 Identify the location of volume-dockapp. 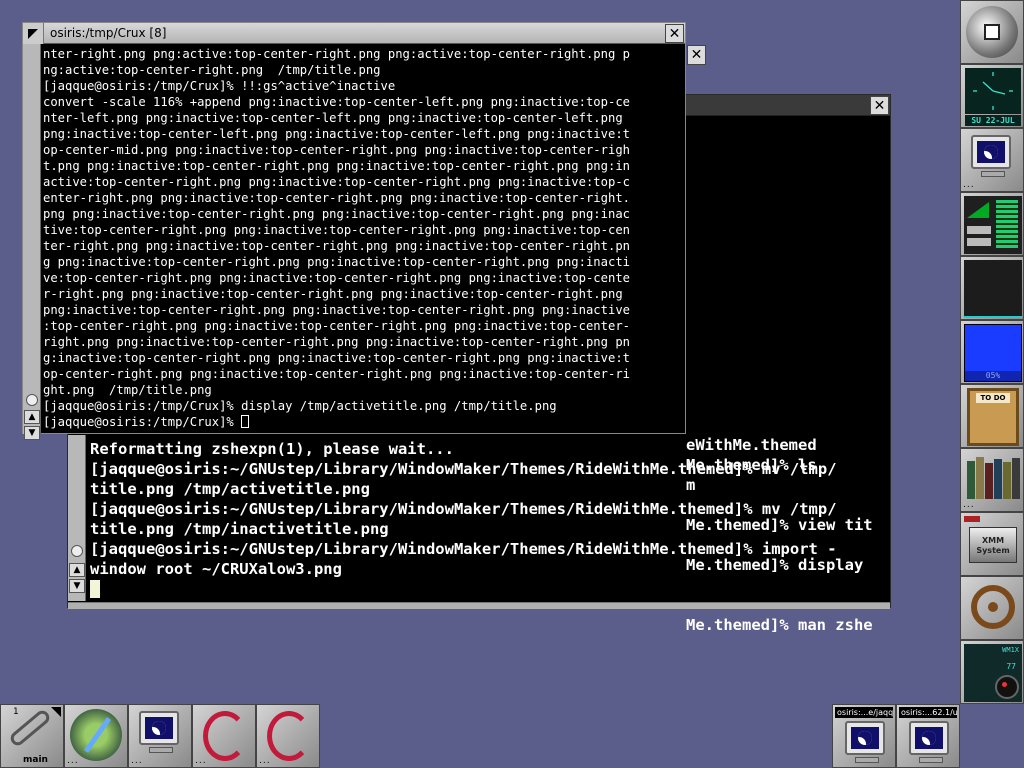
(992, 224).